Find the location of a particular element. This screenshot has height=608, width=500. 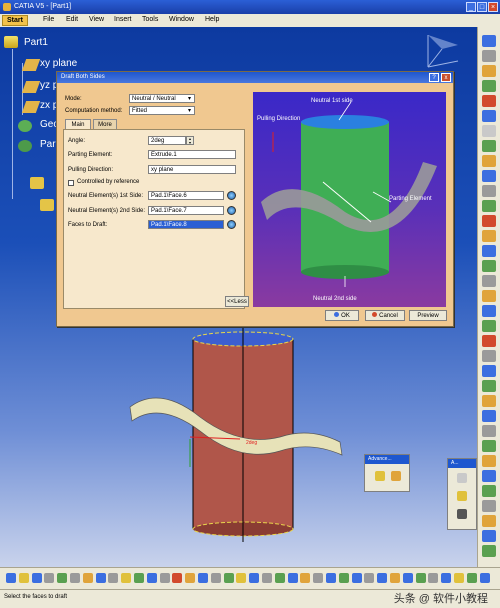

dialog-close-button: x is located at coordinates (446, 77).